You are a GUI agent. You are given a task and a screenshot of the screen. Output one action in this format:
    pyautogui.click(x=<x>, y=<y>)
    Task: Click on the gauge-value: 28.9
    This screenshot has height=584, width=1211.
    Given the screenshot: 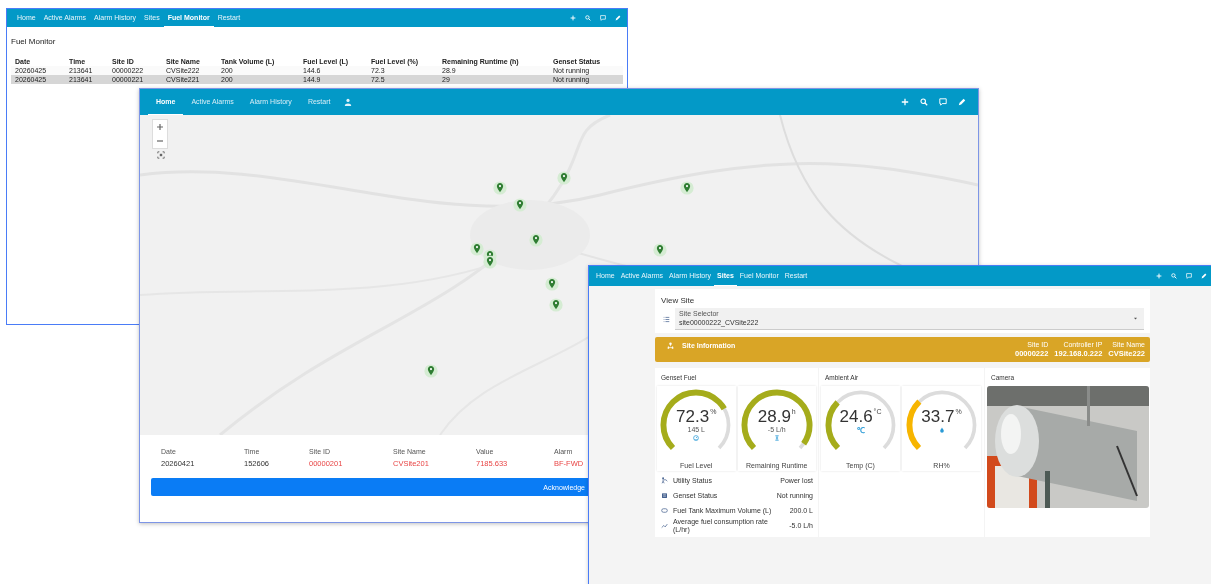 What is the action you would take?
    pyautogui.click(x=774, y=417)
    